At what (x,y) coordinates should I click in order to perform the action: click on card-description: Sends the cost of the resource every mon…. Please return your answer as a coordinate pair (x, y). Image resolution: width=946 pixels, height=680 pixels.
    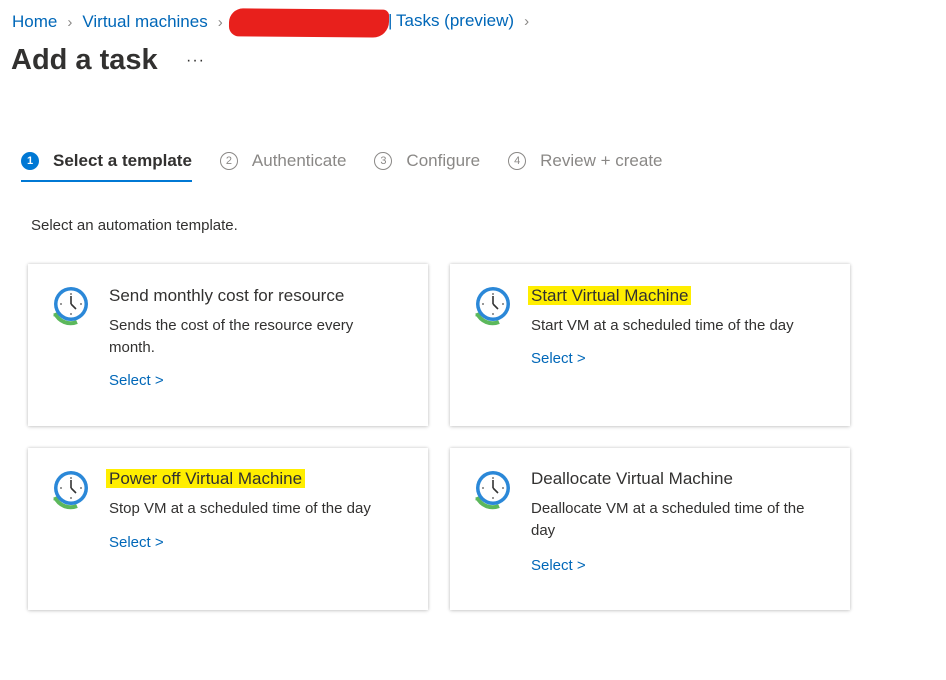
    Looking at the image, I should click on (231, 336).